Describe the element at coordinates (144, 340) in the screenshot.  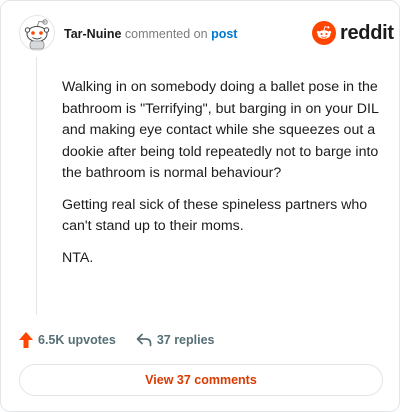
I see `reply-arrow-icon` at that location.